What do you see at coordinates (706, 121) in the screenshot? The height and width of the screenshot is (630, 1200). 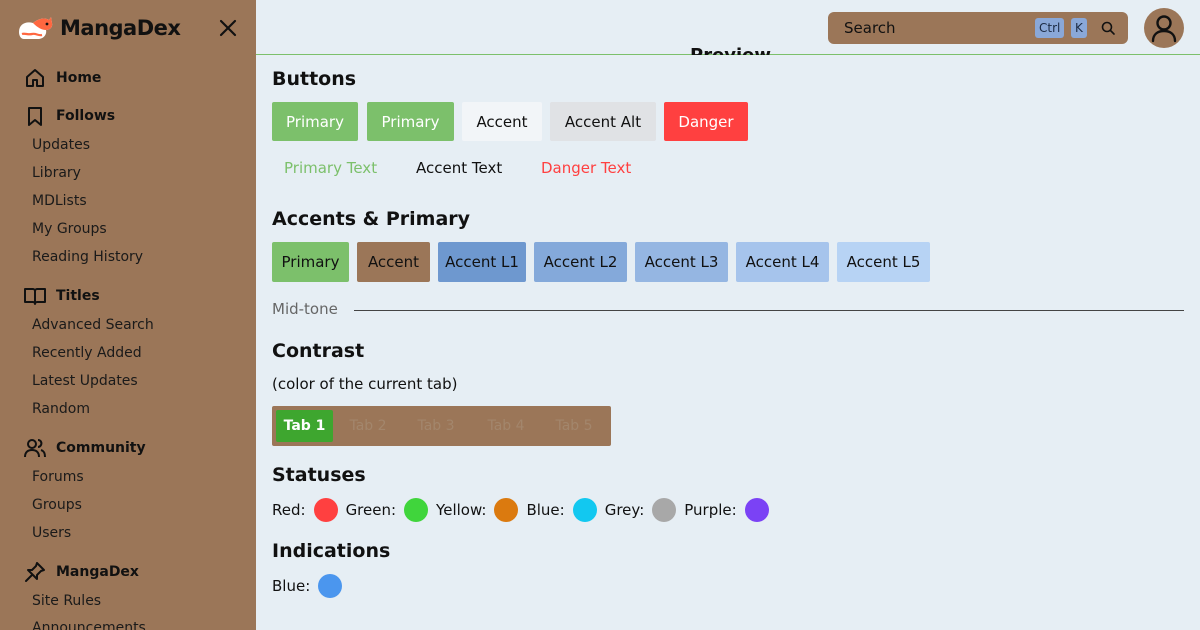 I see `danger-button: Danger` at bounding box center [706, 121].